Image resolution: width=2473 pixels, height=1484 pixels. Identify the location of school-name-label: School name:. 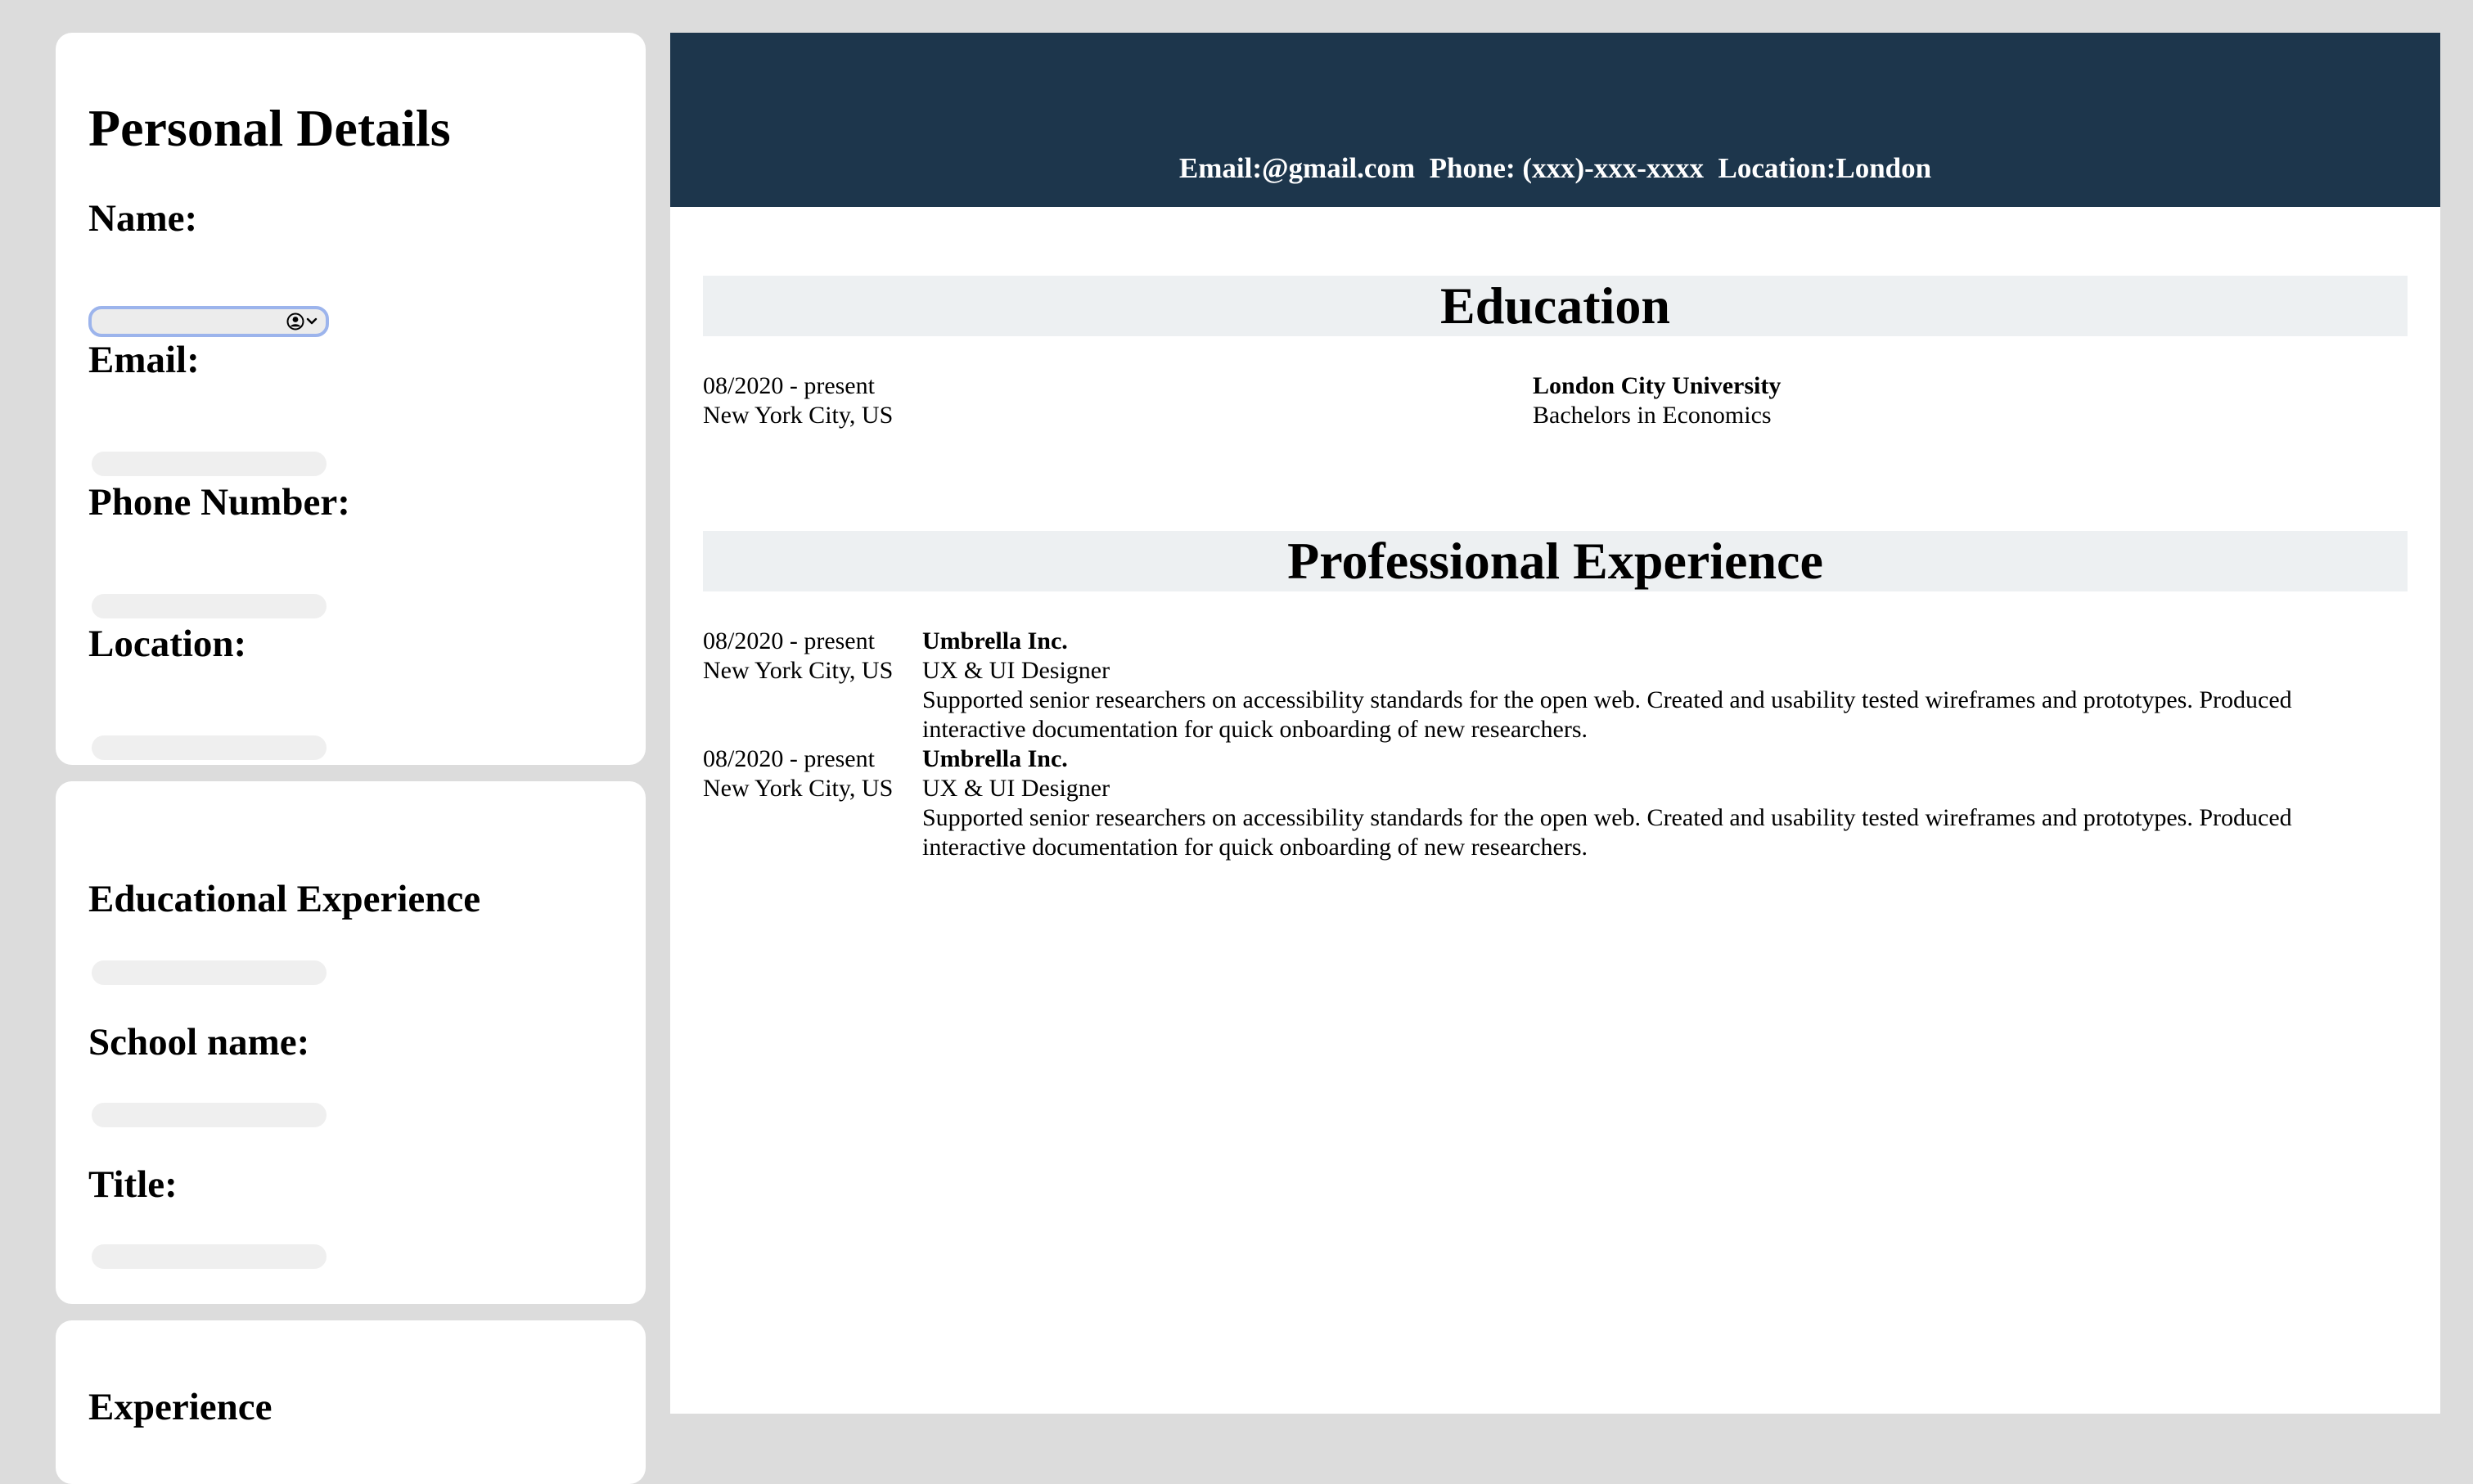
(199, 1042).